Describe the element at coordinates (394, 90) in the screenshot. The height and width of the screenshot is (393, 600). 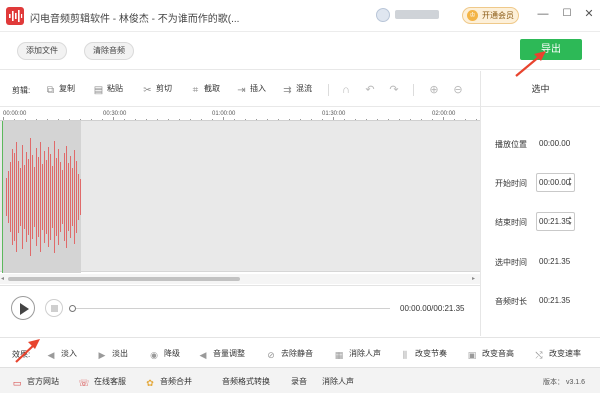
I see `redo-icon: ↷` at that location.